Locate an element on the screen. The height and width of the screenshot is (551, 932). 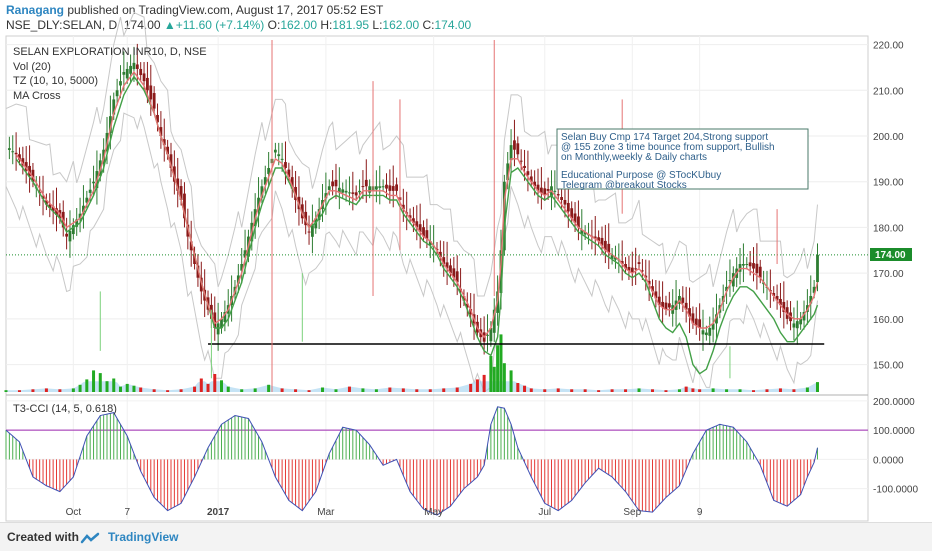
tradingview-brand-link: TradingView is located at coordinates (143, 537).